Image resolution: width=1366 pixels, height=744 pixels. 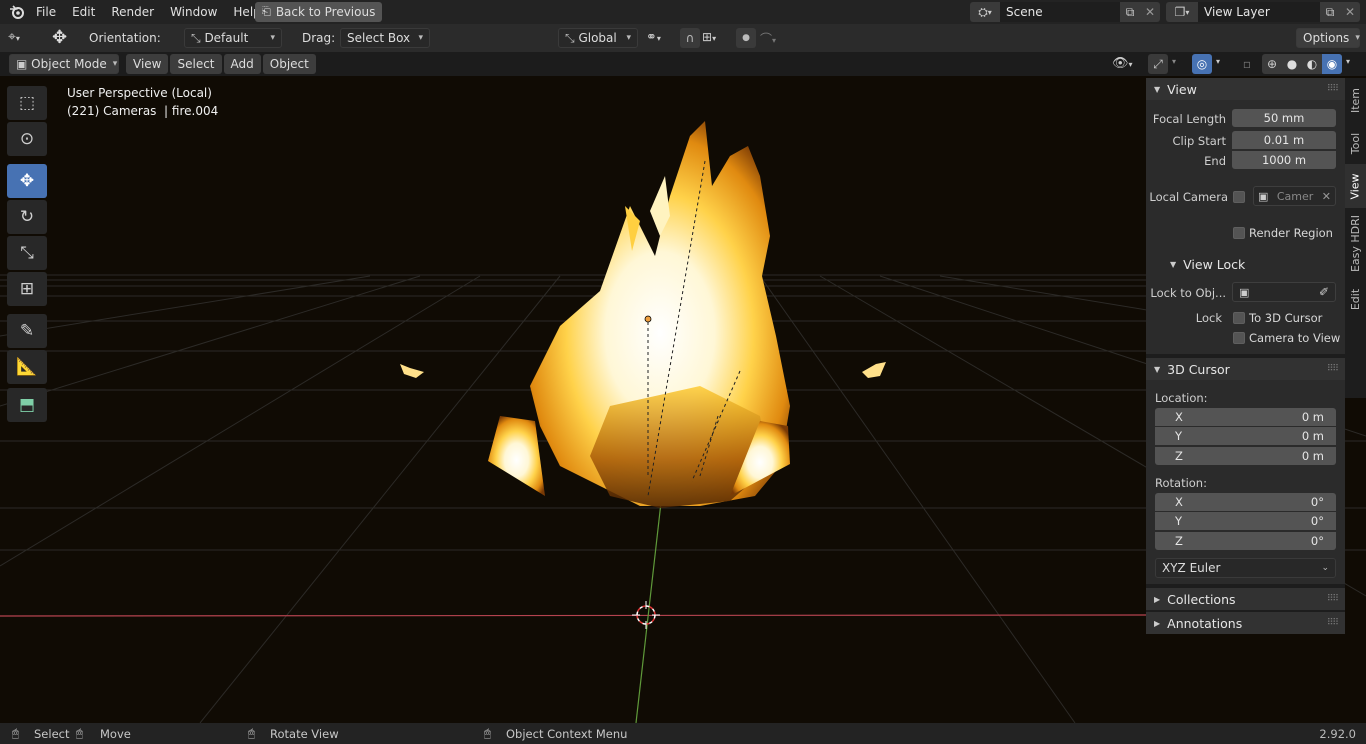 What do you see at coordinates (27, 367) in the screenshot?
I see `measure-icon: 📐` at bounding box center [27, 367].